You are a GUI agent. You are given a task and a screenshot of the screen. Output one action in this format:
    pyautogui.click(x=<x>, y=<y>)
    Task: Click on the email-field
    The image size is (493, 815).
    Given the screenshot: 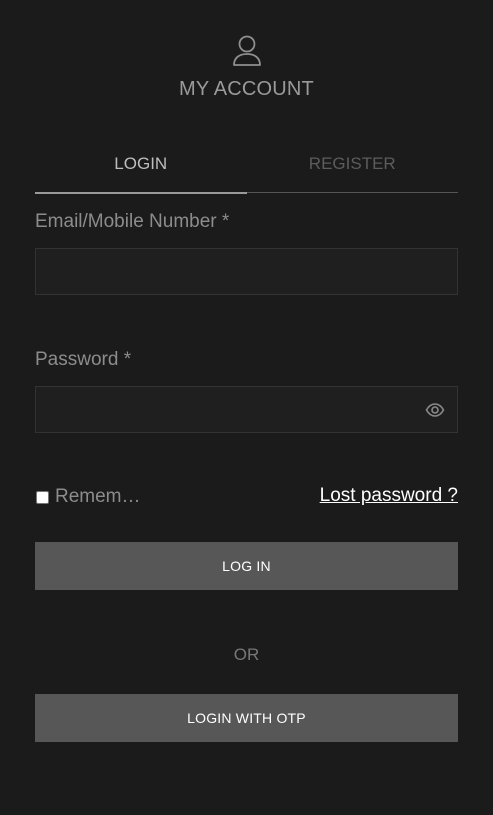 What is the action you would take?
    pyautogui.click(x=246, y=271)
    